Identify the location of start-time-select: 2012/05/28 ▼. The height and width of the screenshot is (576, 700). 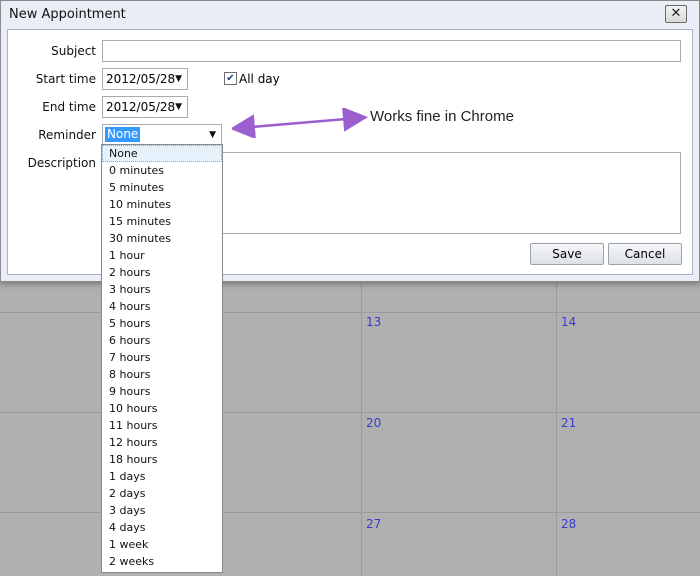
(145, 79).